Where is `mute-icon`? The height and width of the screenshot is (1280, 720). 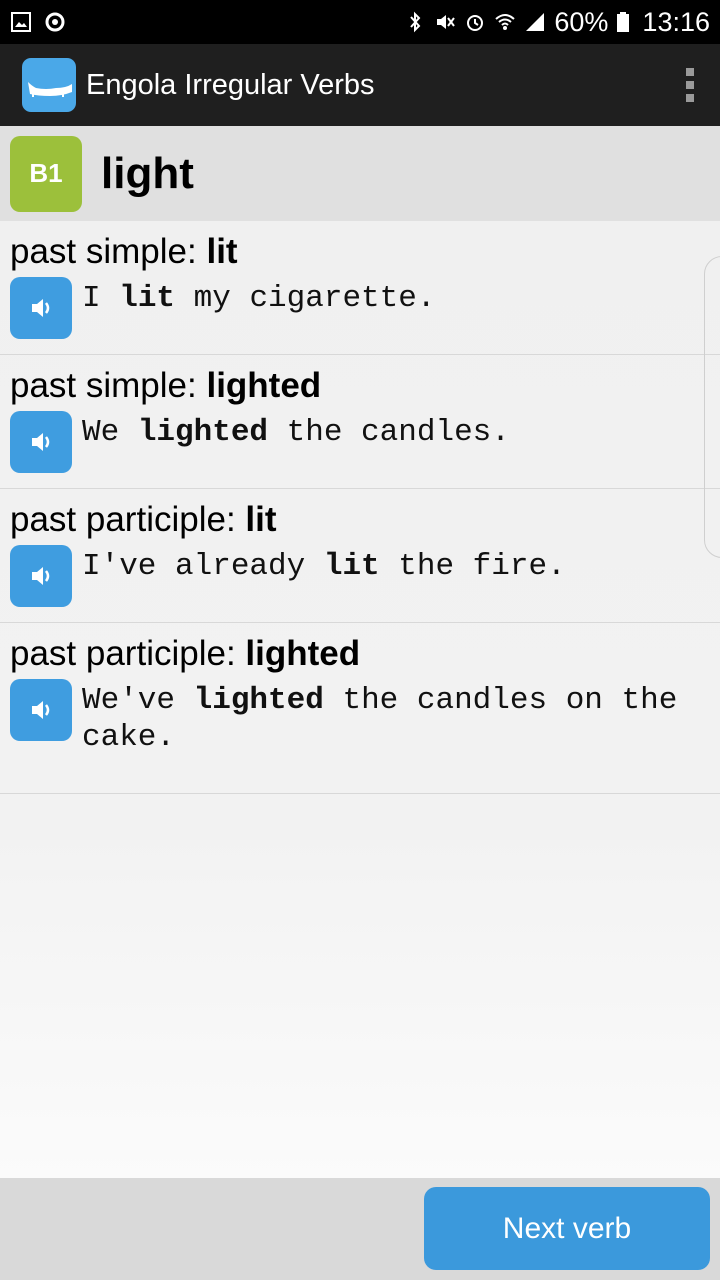 mute-icon is located at coordinates (446, 22).